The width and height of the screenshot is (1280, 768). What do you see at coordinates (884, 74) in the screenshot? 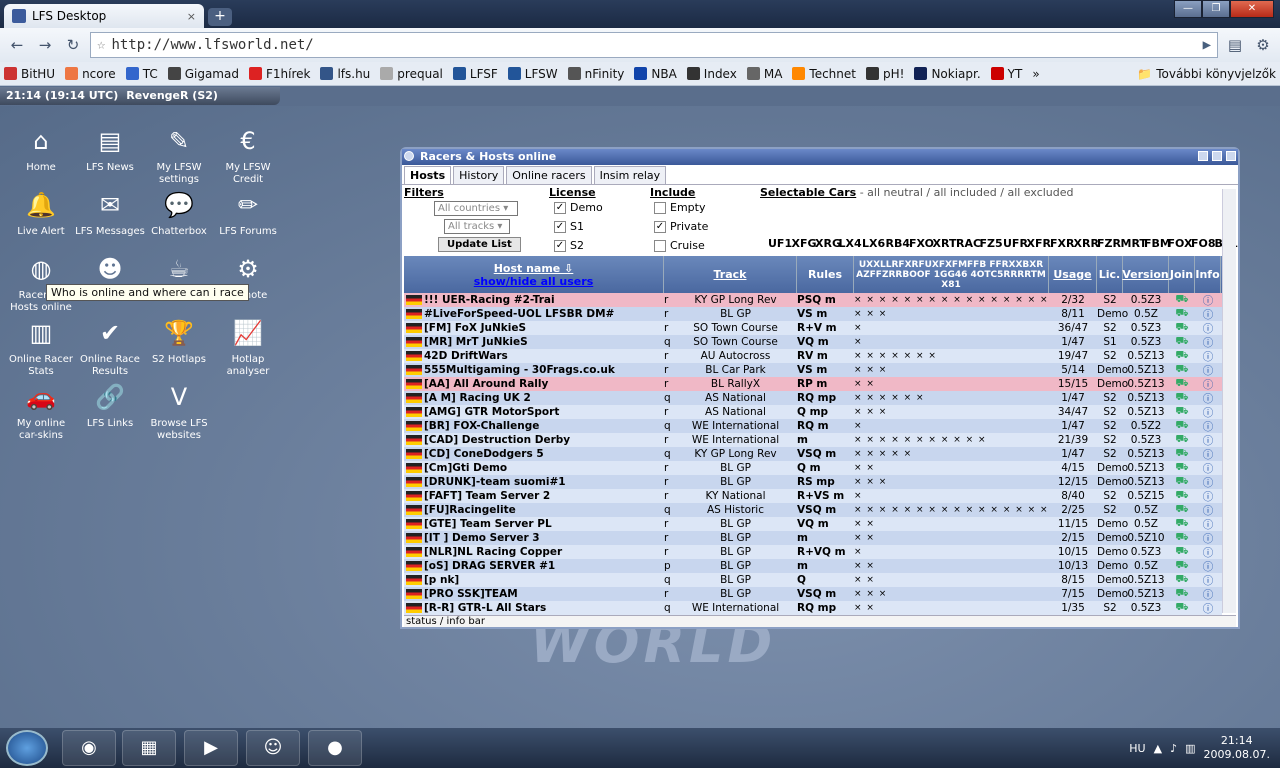
I see `bookmark-item: pH!` at bounding box center [884, 74].